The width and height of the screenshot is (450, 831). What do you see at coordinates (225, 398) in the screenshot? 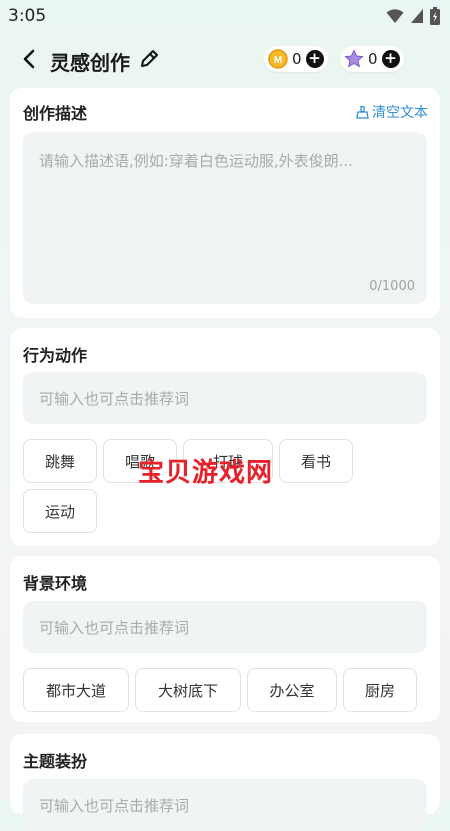
I see `action-input: 可输入也可点击推荐词` at bounding box center [225, 398].